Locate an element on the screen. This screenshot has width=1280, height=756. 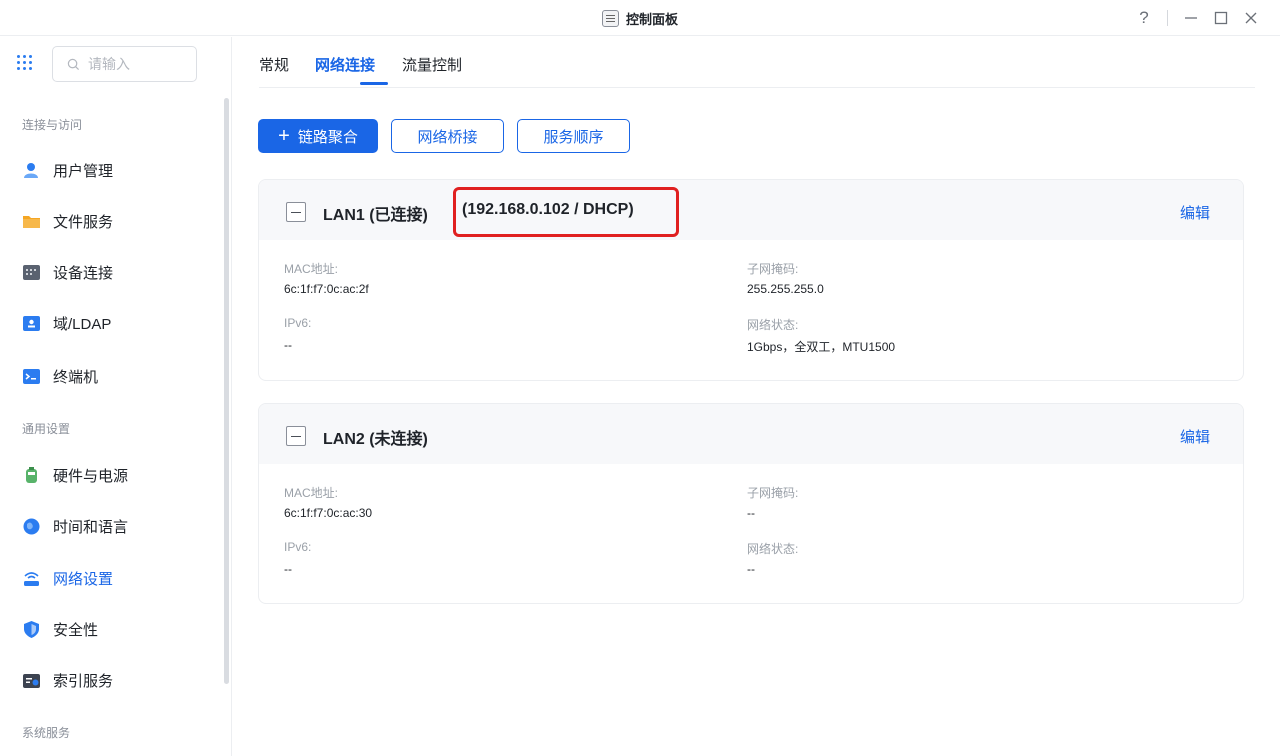
sidebar-item-terminal: 终端机 is located at coordinates (117, 376).